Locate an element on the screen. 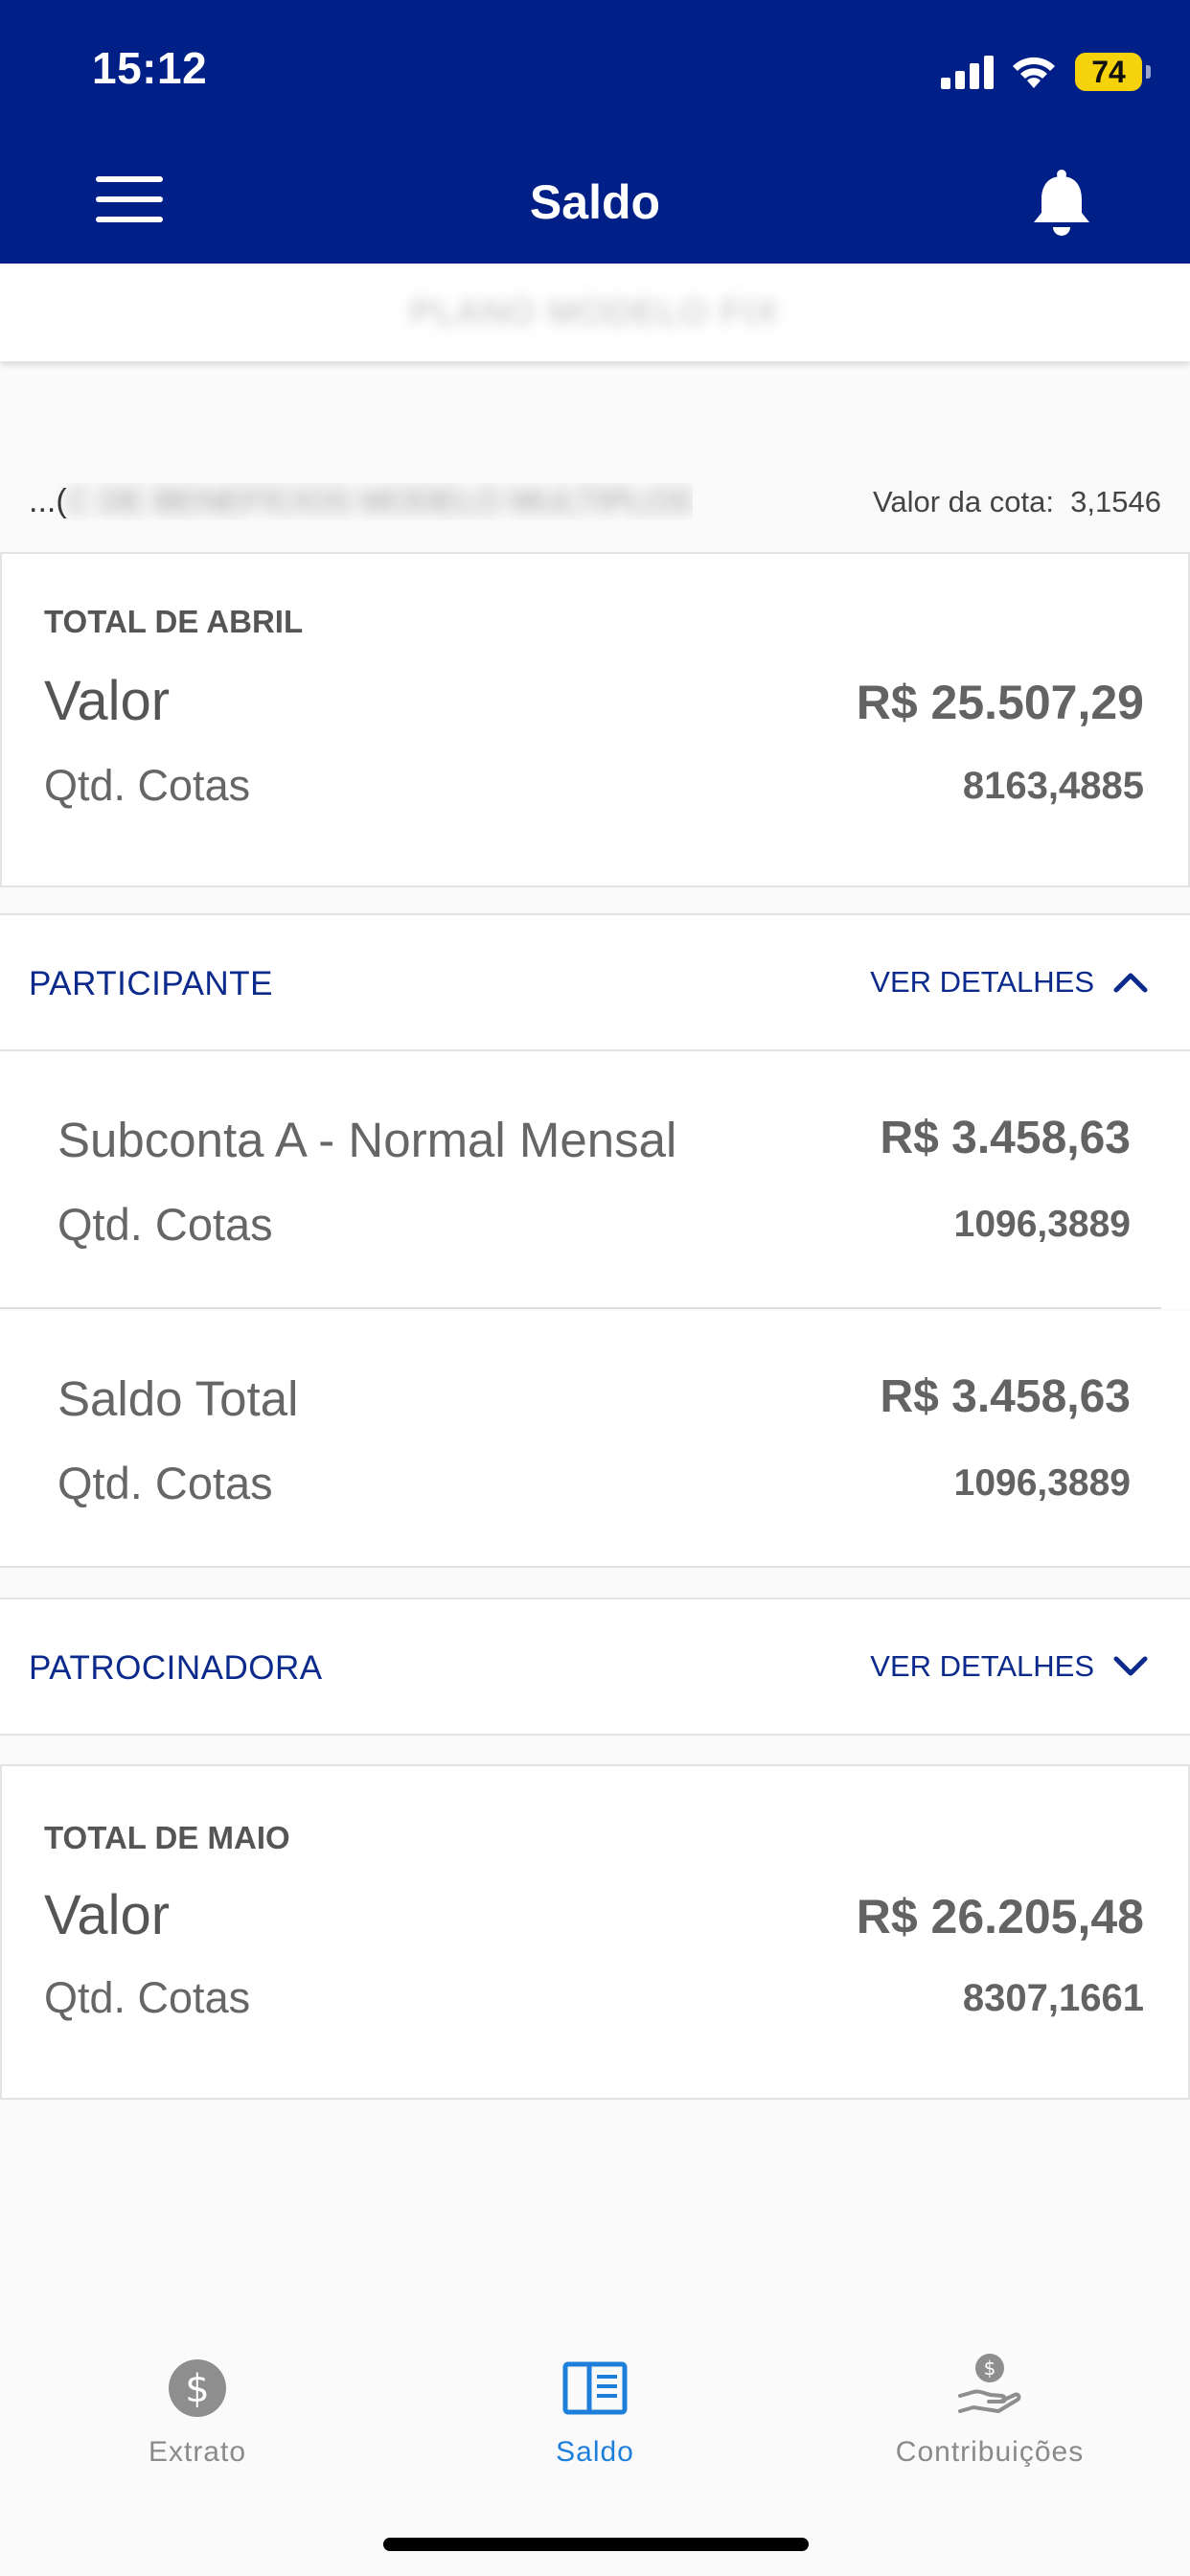 The width and height of the screenshot is (1190, 2576). hand-coin-icon: $ is located at coordinates (989, 2383).